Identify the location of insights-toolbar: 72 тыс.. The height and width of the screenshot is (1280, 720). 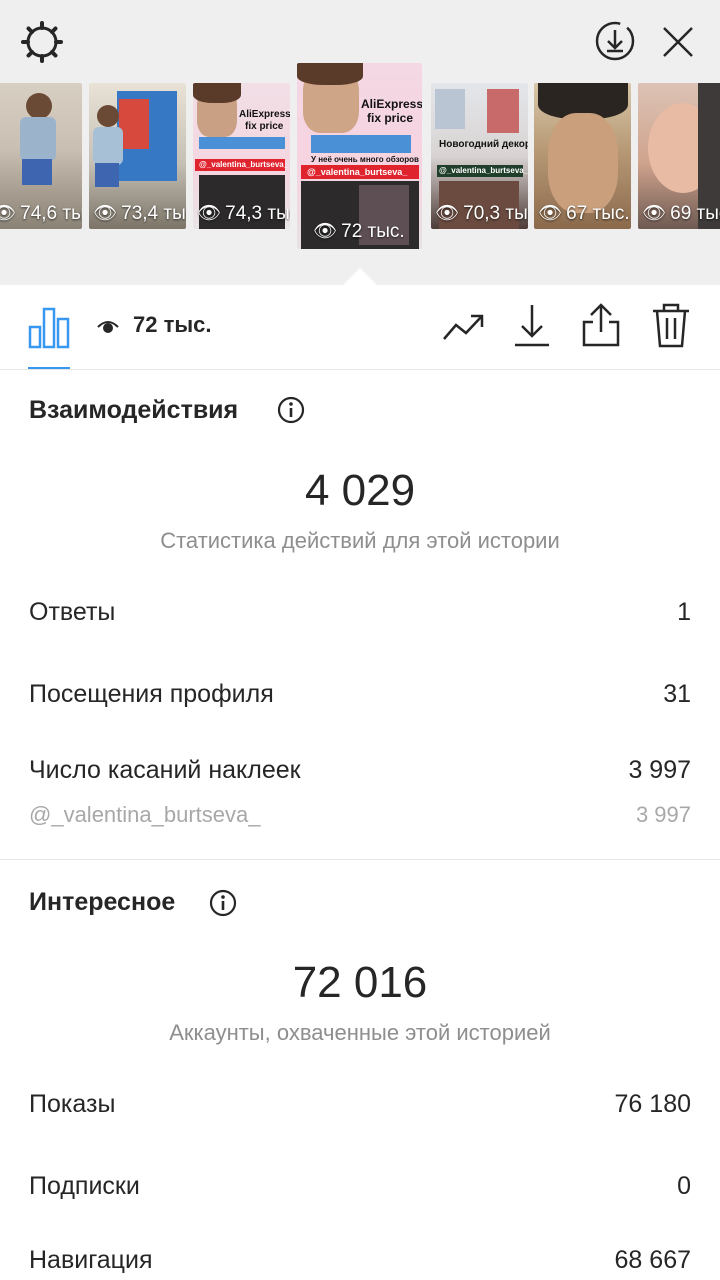
(360, 327).